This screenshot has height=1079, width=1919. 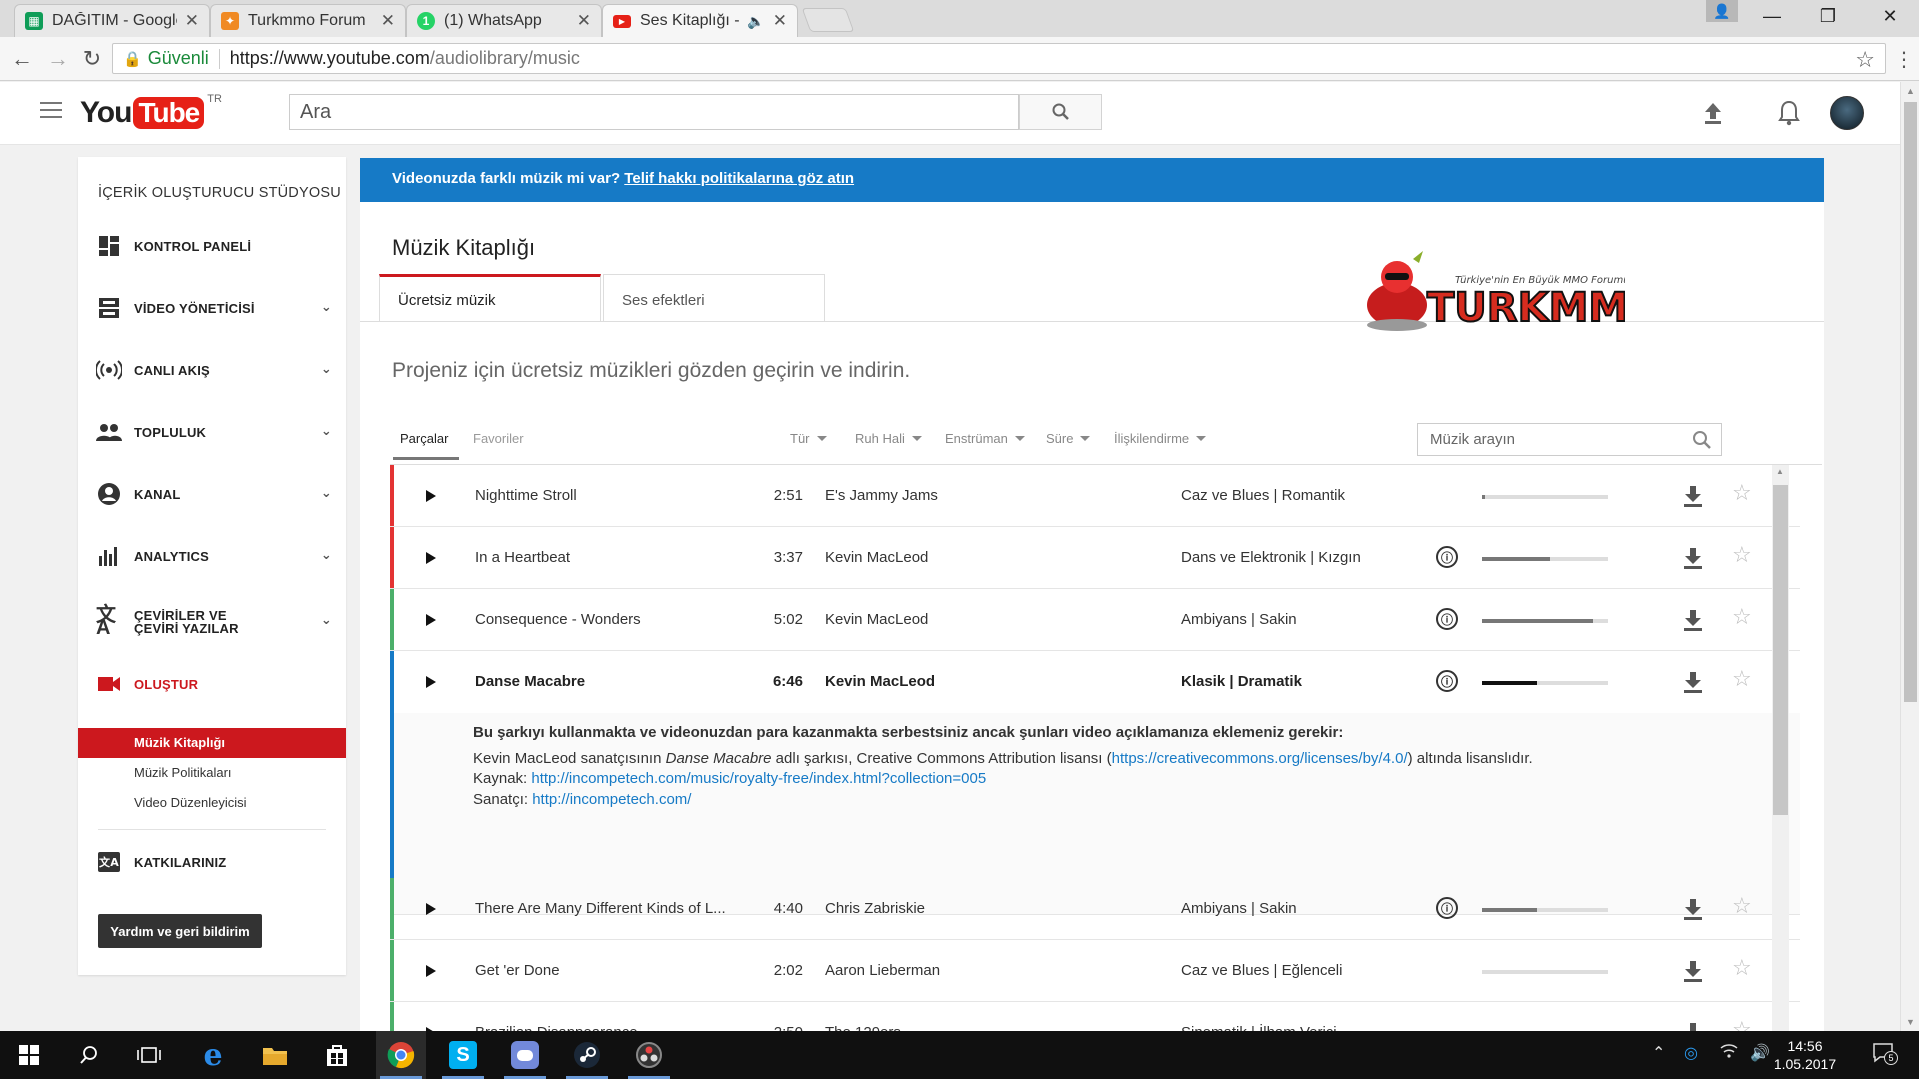 I want to click on edge-browser-icon: e, so click(x=213, y=1055).